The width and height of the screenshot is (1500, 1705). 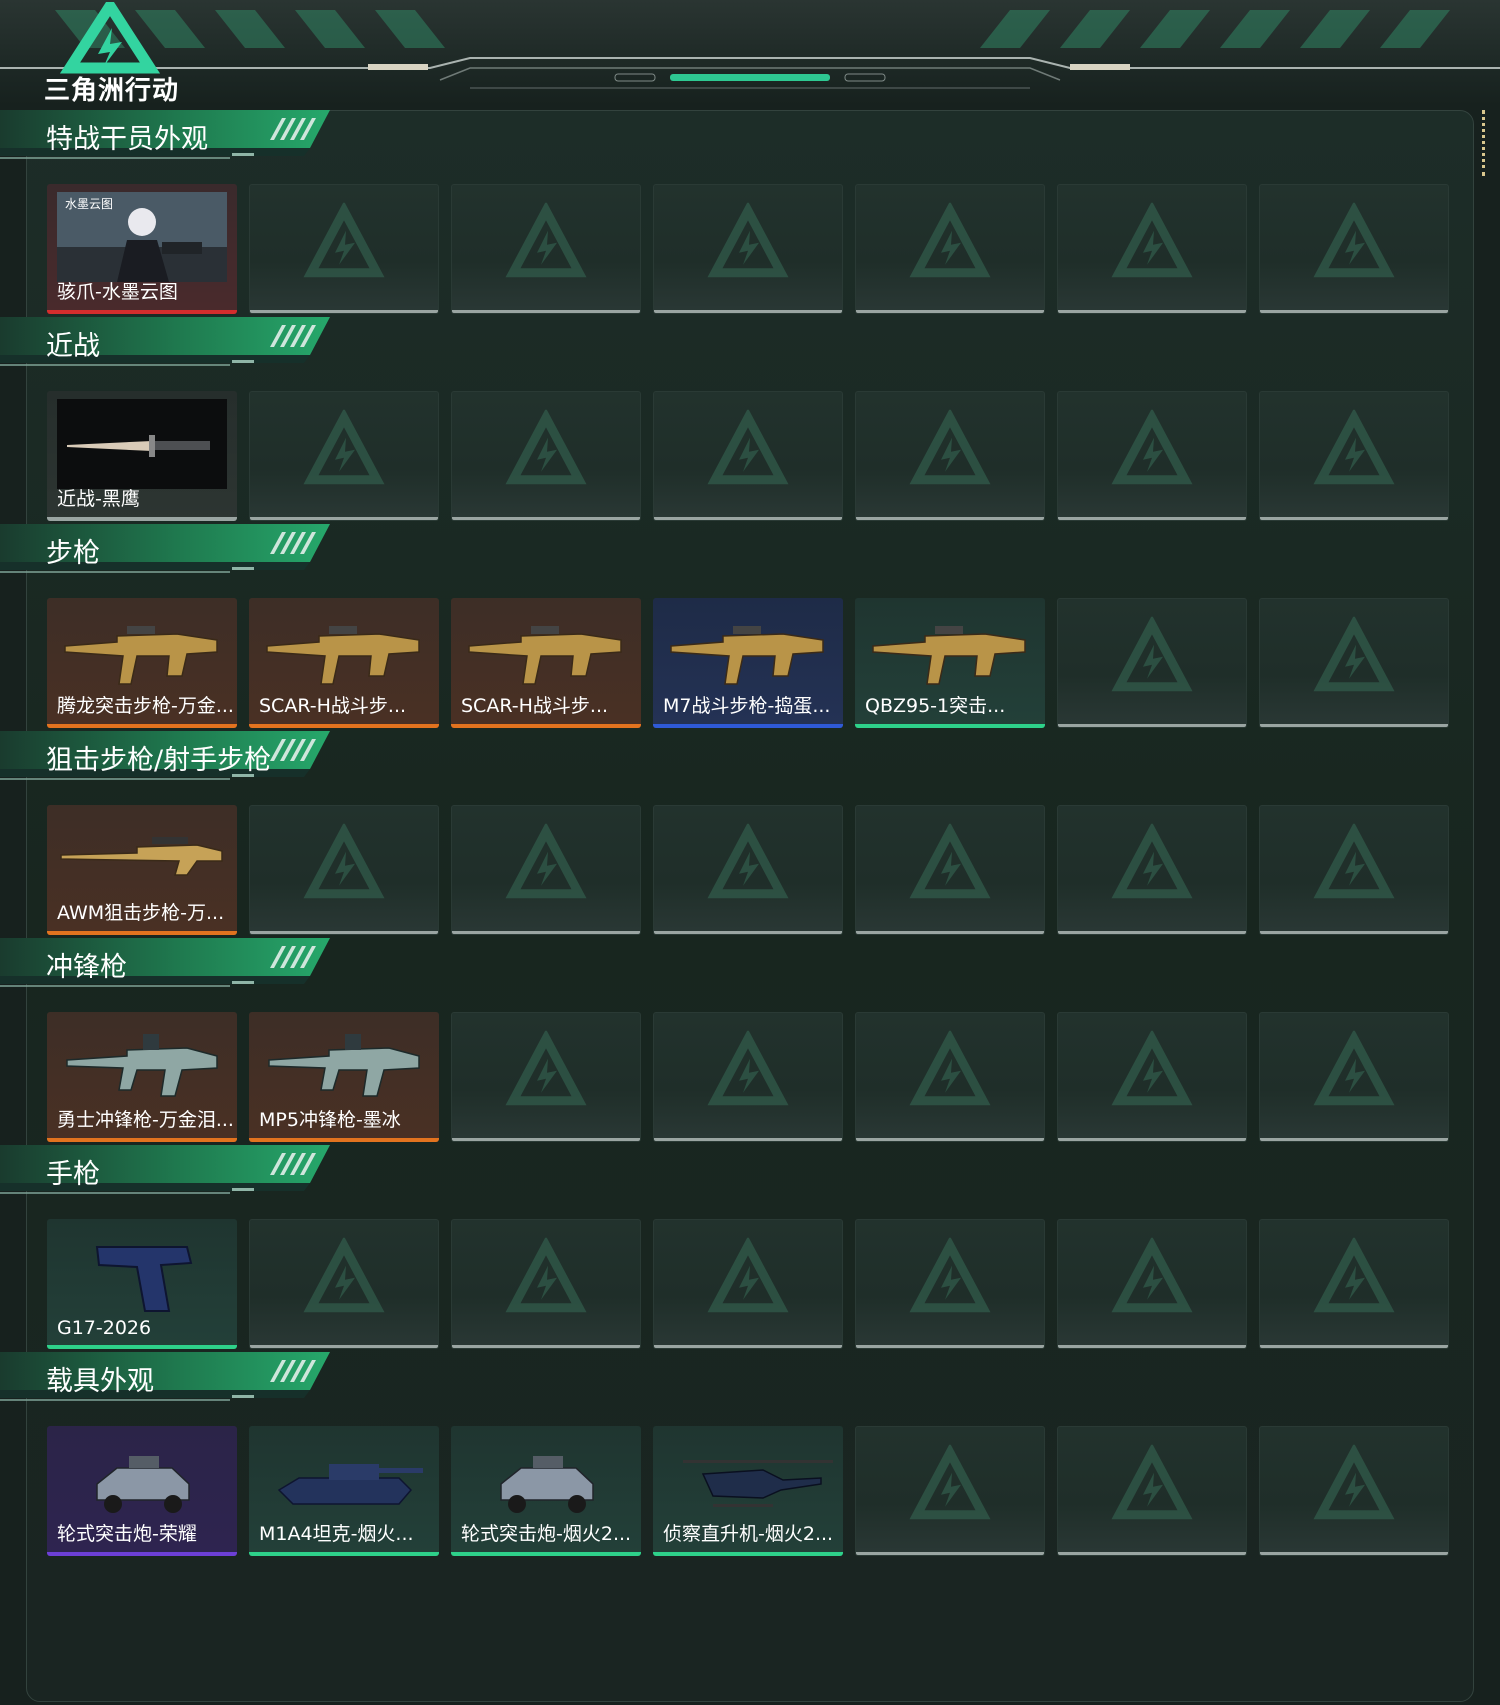 What do you see at coordinates (73, 346) in the screenshot?
I see `section-title: 近战` at bounding box center [73, 346].